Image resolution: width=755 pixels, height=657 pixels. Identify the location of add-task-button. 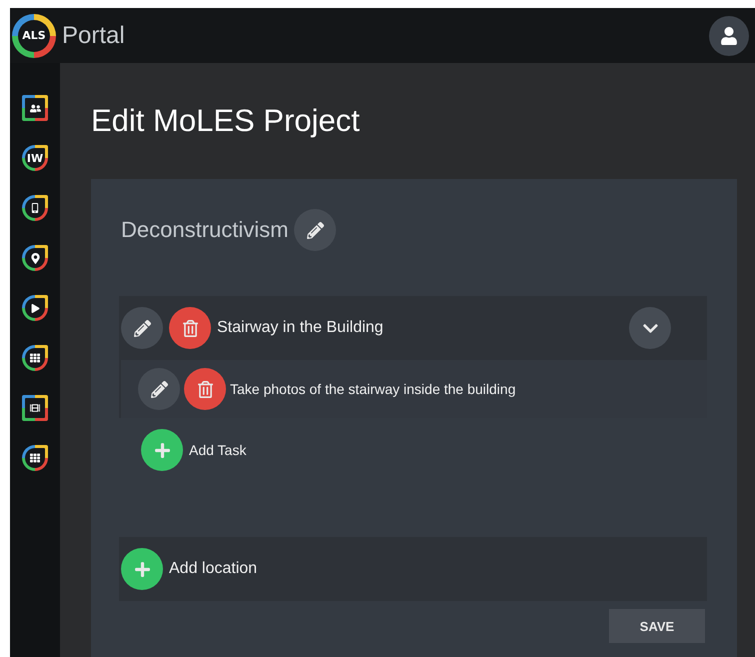
(162, 450).